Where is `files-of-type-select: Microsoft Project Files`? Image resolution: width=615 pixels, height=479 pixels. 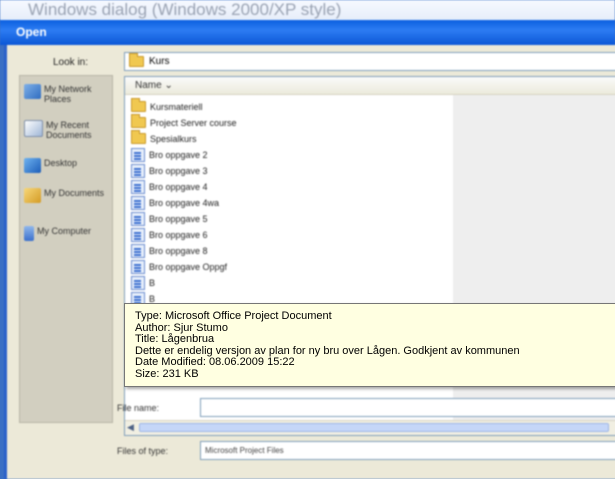 files-of-type-select: Microsoft Project Files is located at coordinates (407, 450).